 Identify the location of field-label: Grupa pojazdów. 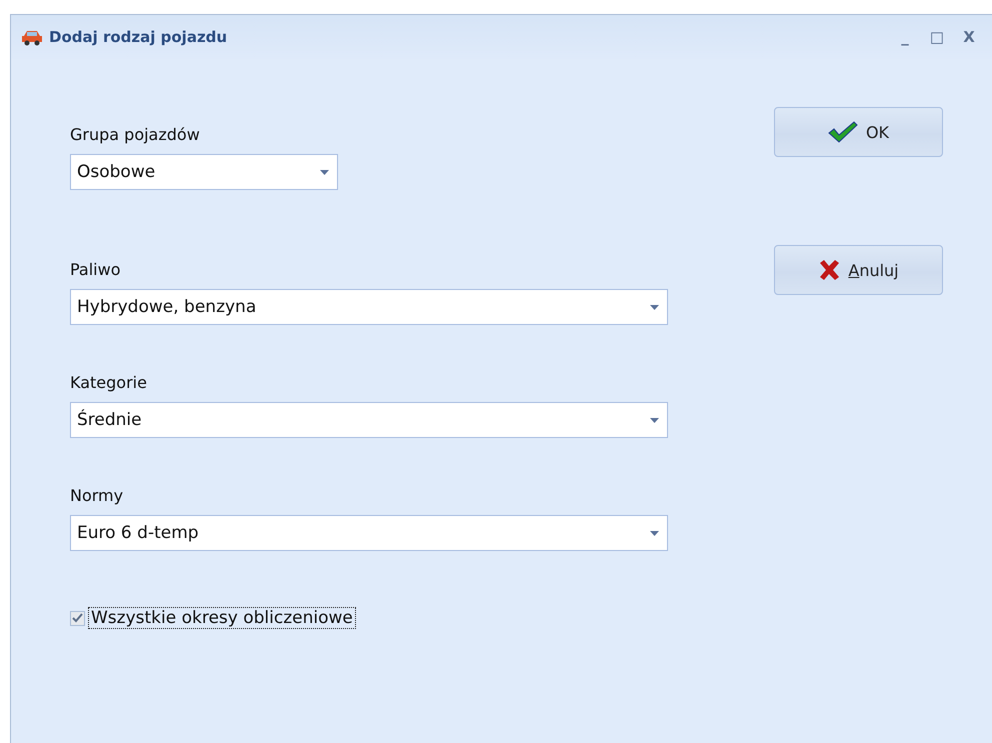
(135, 134).